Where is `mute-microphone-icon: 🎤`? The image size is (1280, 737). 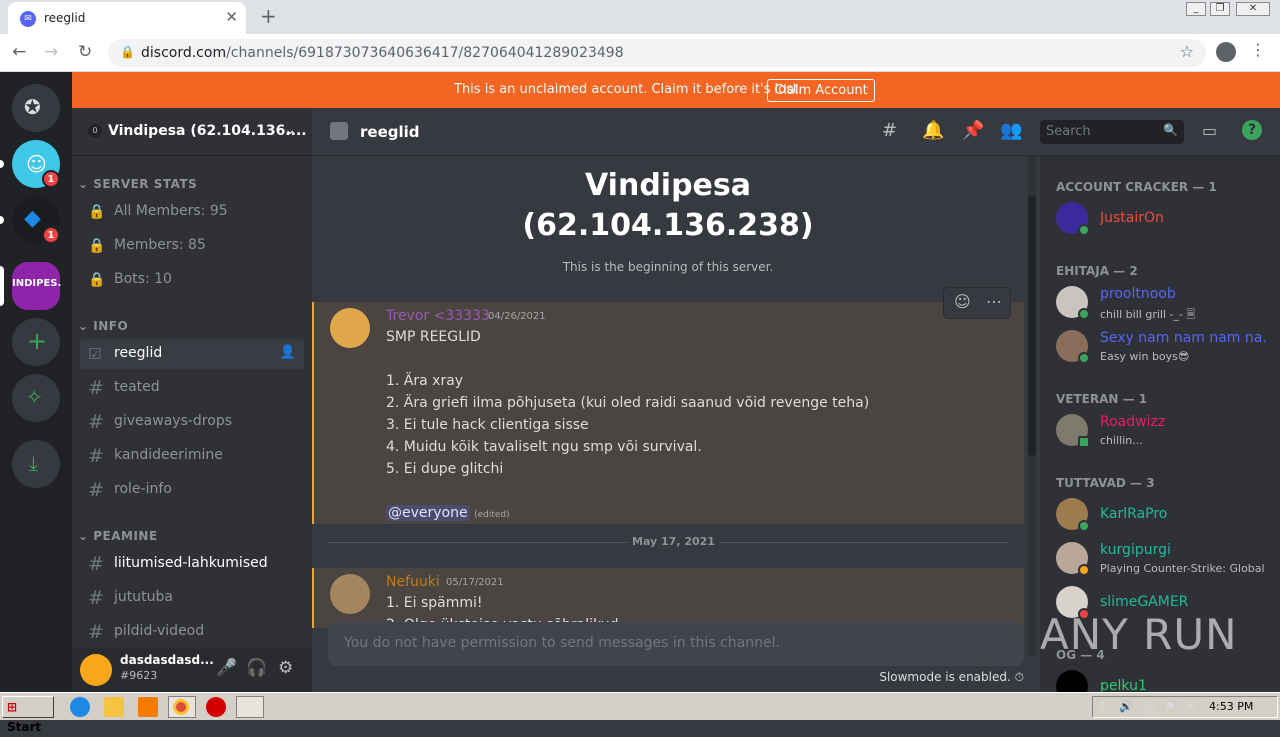
mute-microphone-icon: 🎤 is located at coordinates (226, 668).